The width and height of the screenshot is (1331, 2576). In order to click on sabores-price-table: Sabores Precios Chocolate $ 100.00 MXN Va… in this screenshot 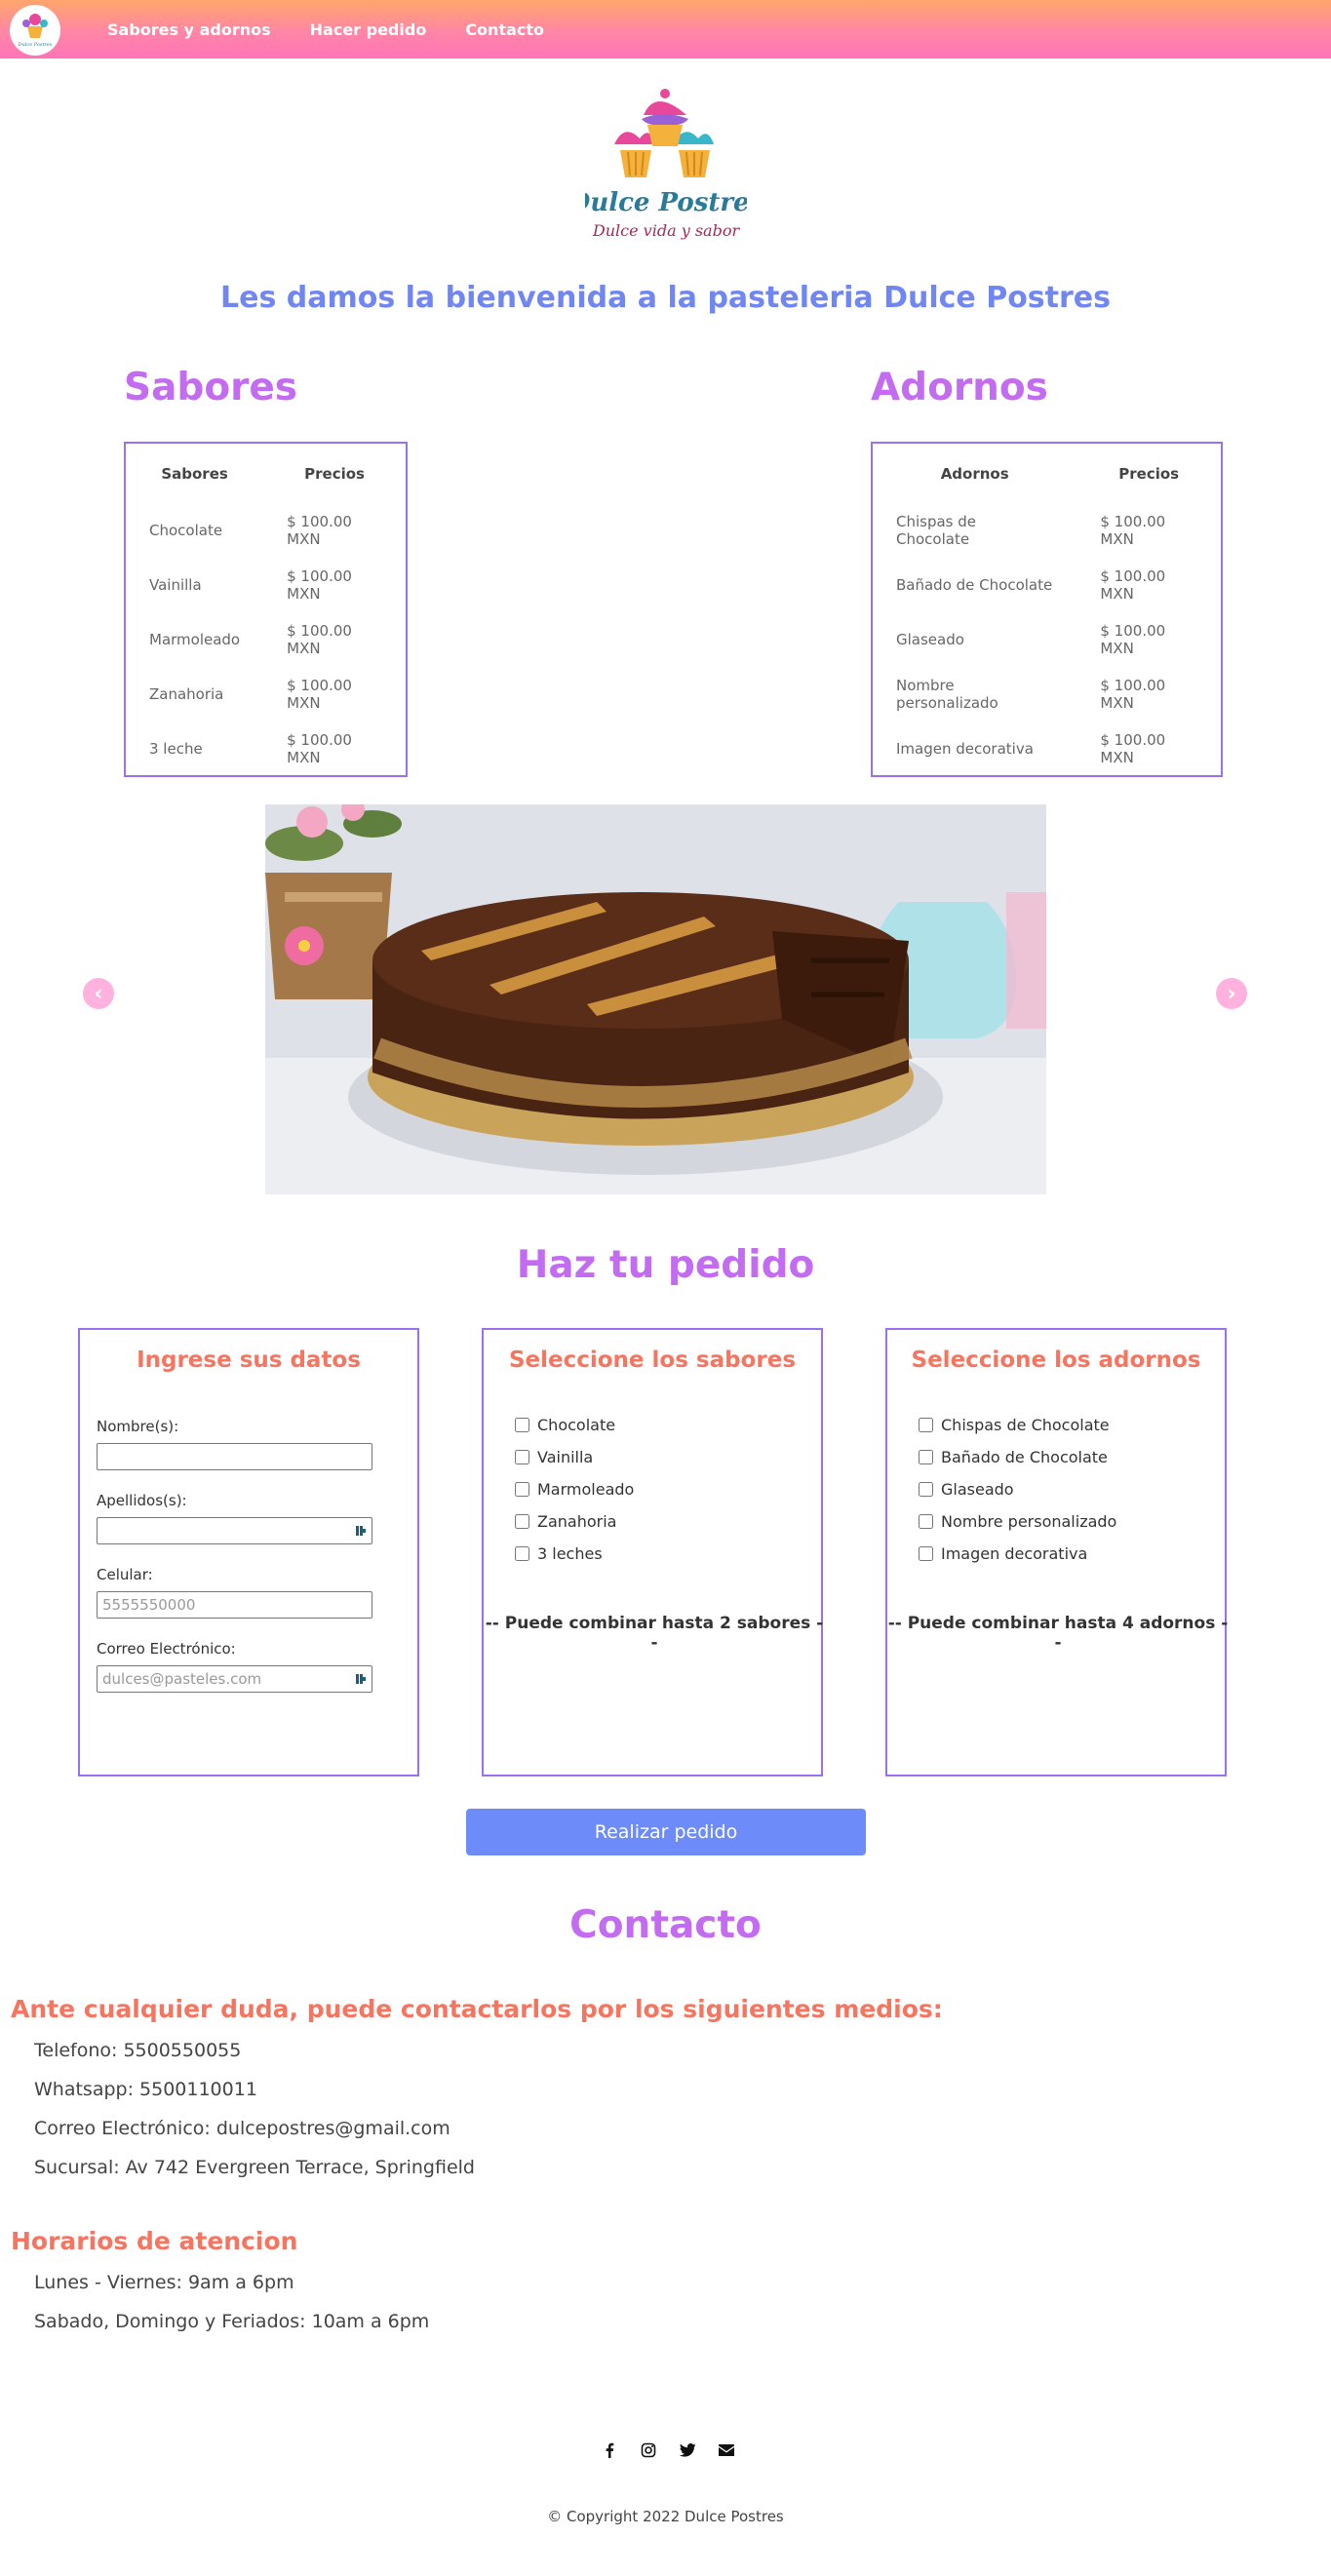, I will do `click(266, 609)`.